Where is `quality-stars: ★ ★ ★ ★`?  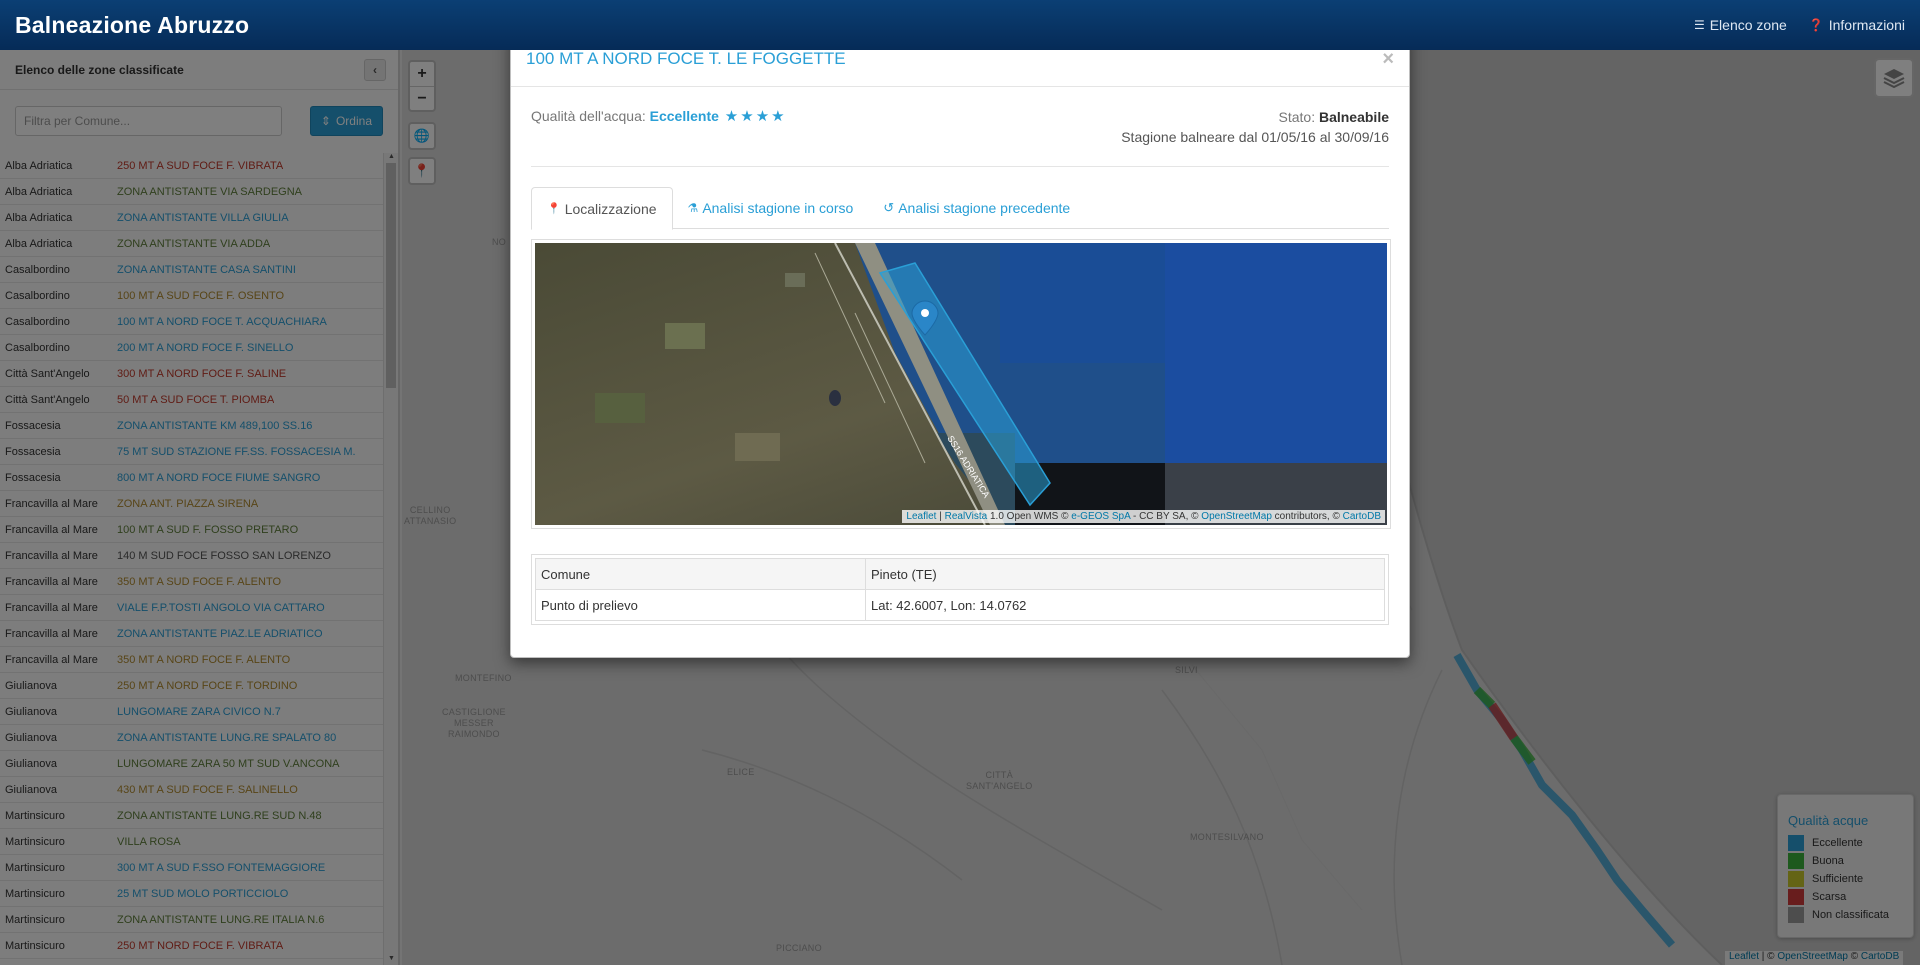 quality-stars: ★ ★ ★ ★ is located at coordinates (754, 116).